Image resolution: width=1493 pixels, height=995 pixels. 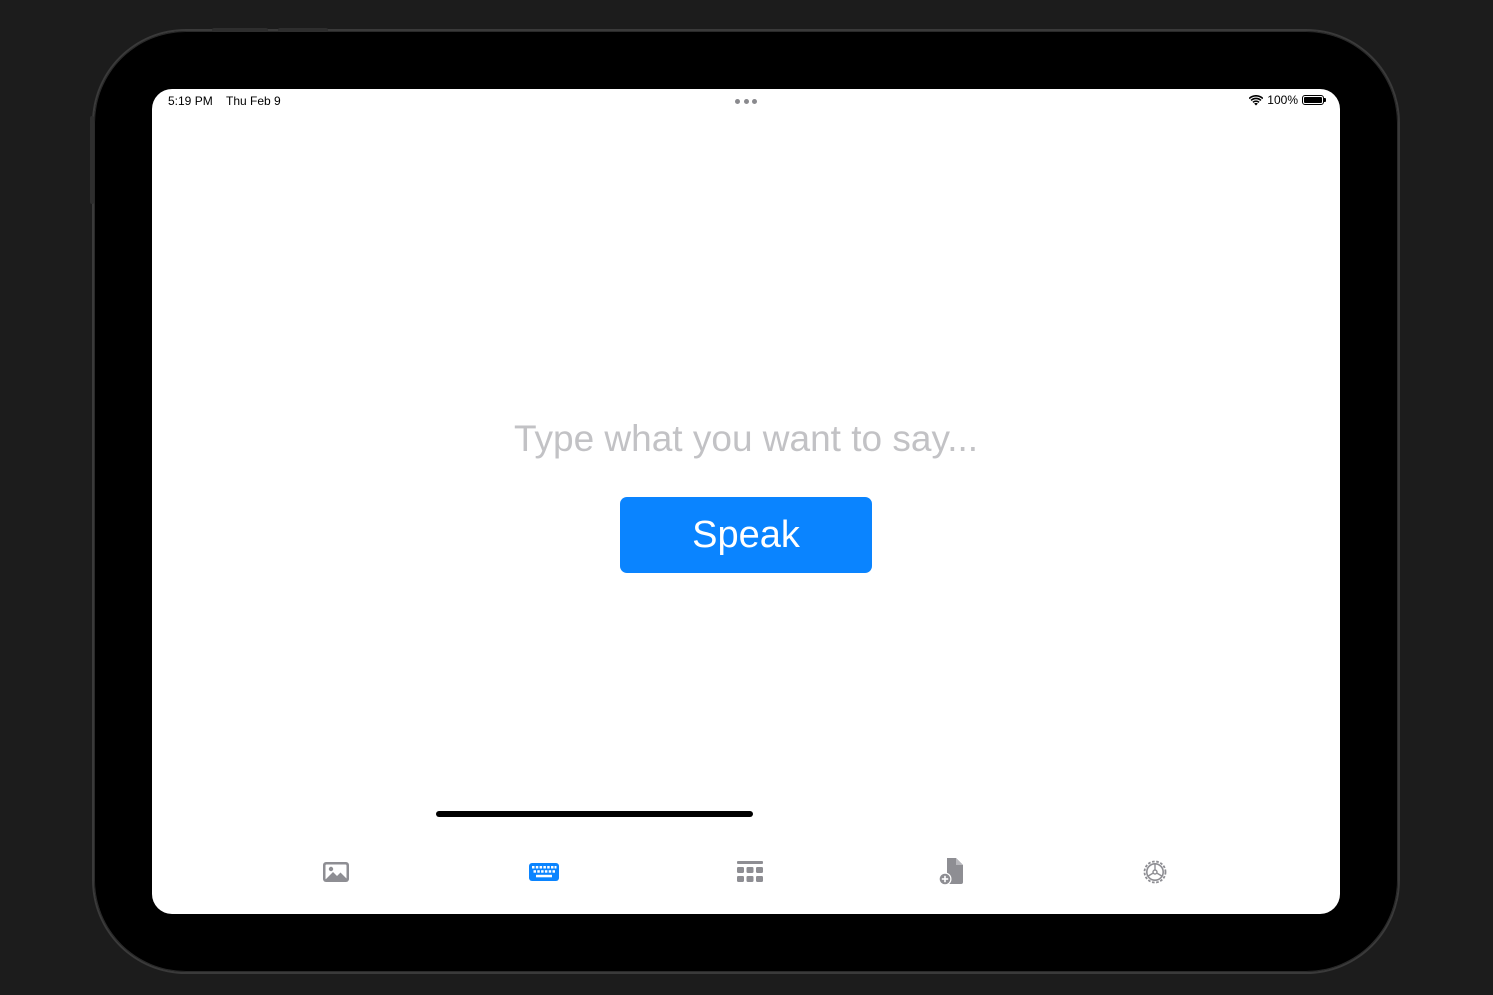 What do you see at coordinates (1314, 100) in the screenshot?
I see `battery-full-icon` at bounding box center [1314, 100].